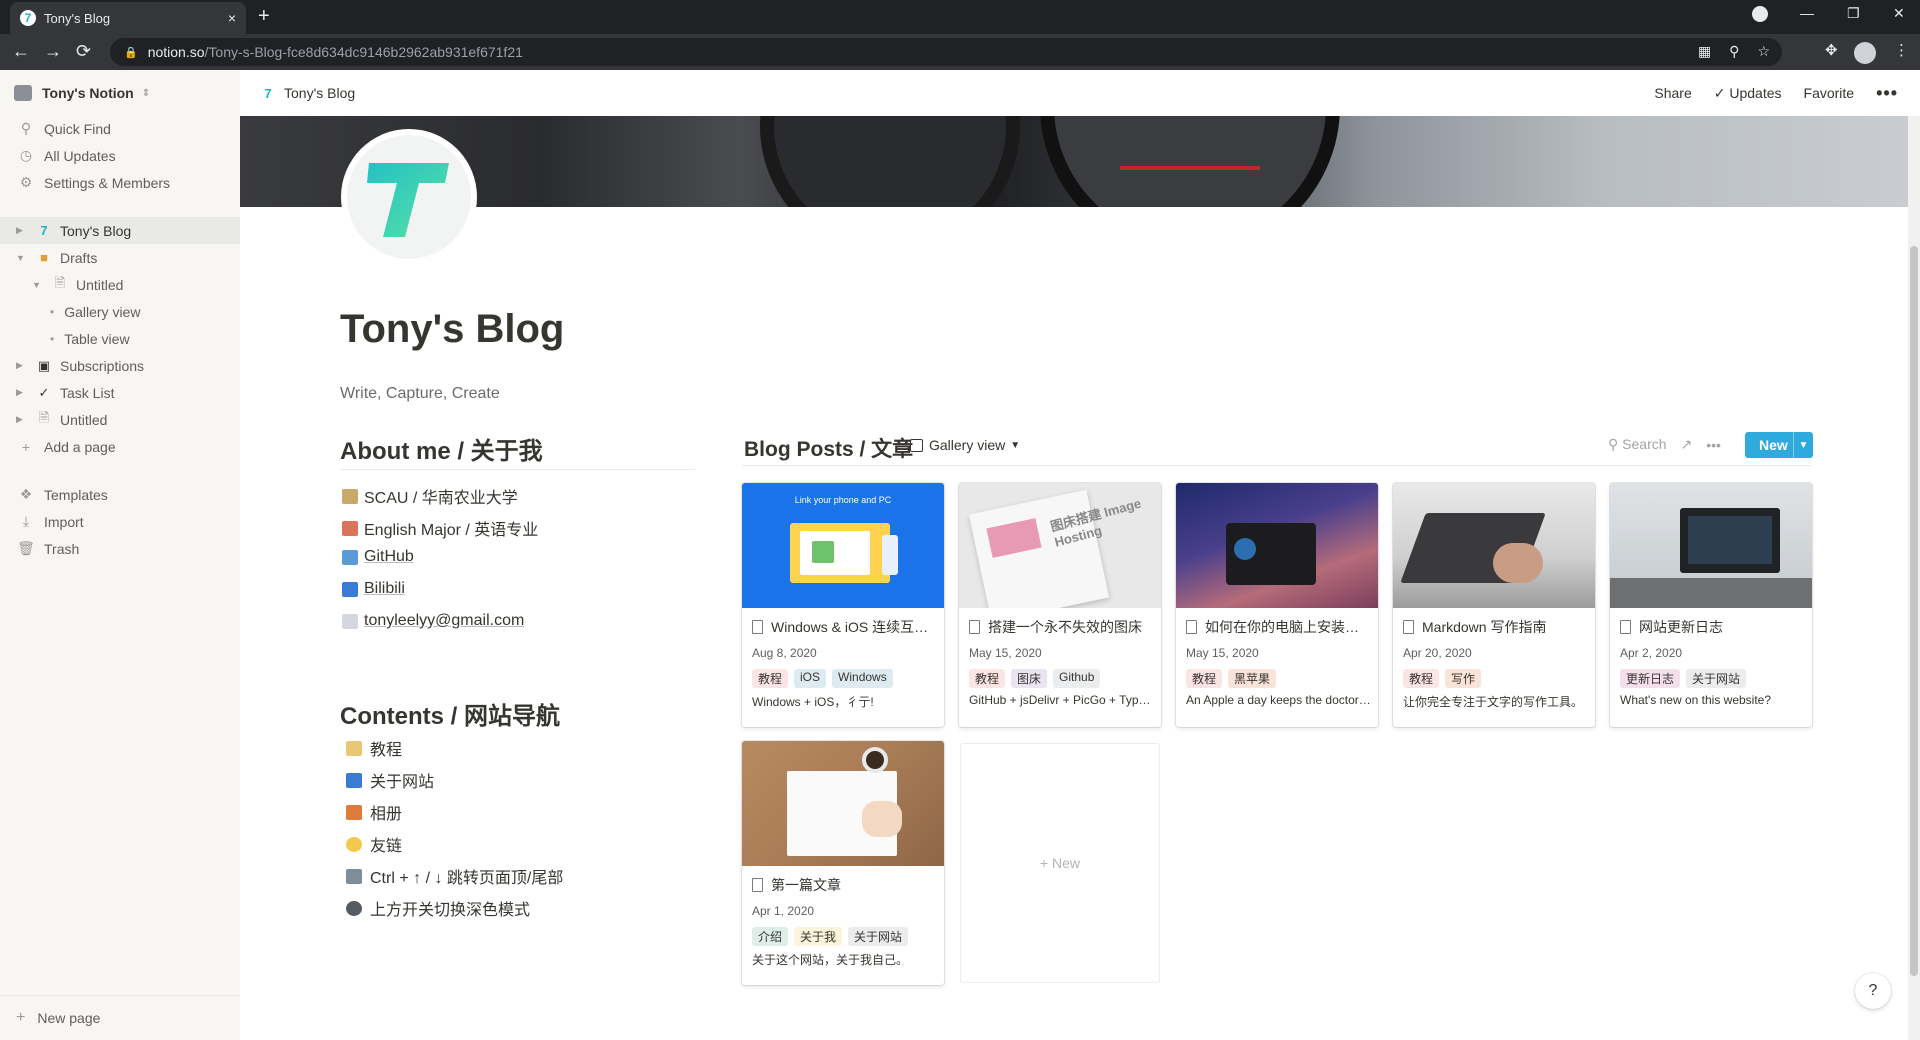 The image size is (1920, 1040). Describe the element at coordinates (120, 230) in the screenshot. I see `sidebar-item-tonys-blog: ▶ 7 Tony's Blog` at that location.